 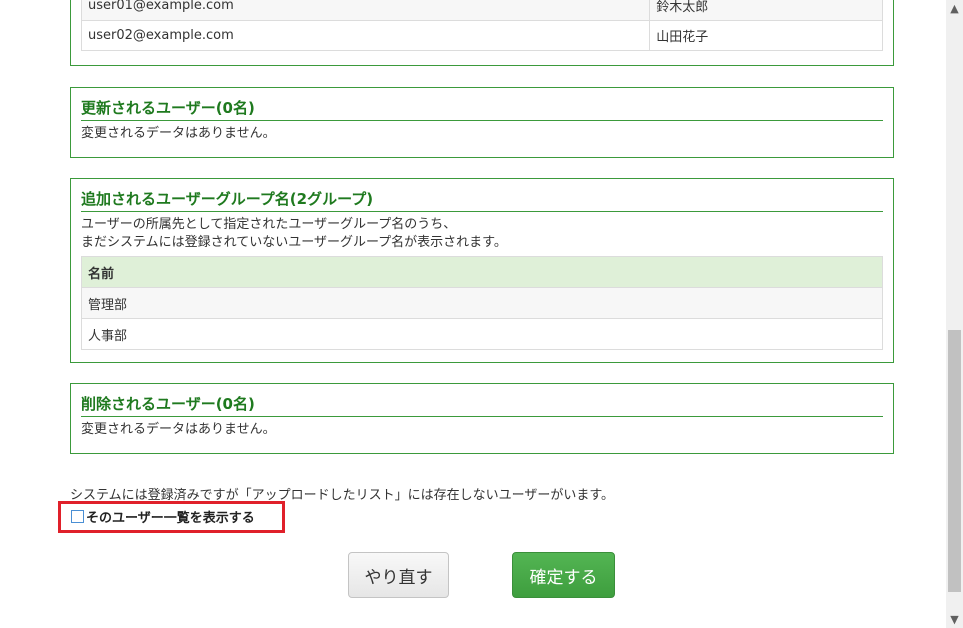 What do you see at coordinates (954, 314) in the screenshot?
I see `vertical-scrollbar: ▲ ▼` at bounding box center [954, 314].